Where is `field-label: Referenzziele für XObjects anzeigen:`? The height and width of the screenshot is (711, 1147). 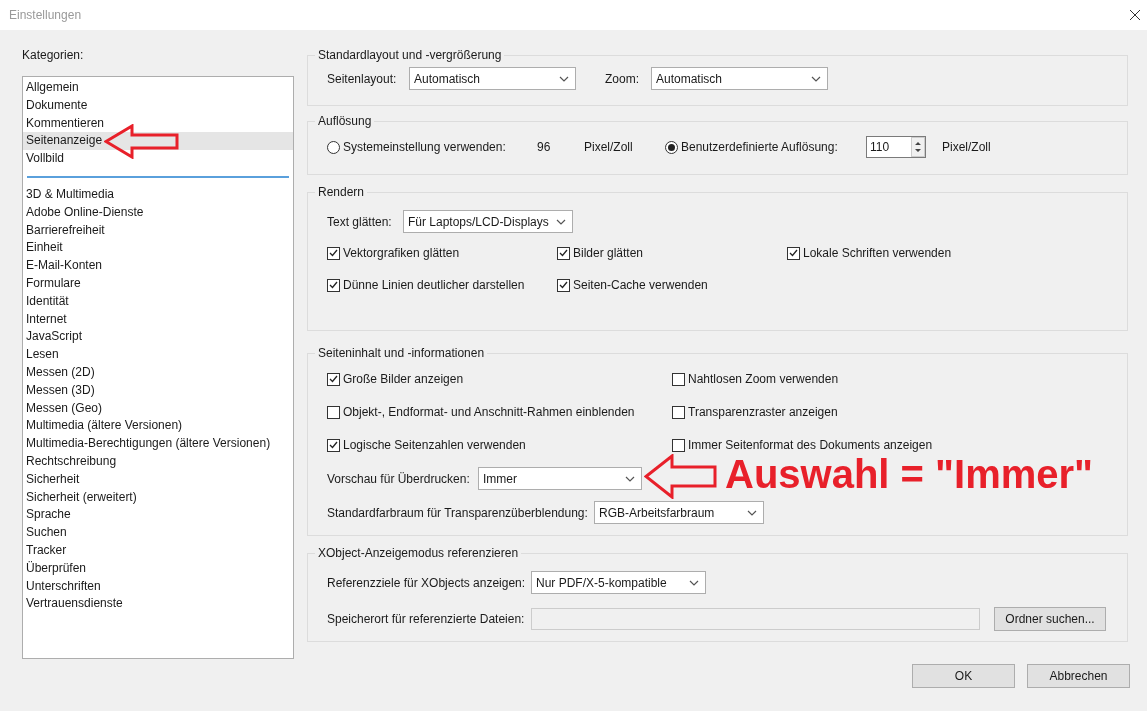
field-label: Referenzziele für XObjects anzeigen: is located at coordinates (427, 583).